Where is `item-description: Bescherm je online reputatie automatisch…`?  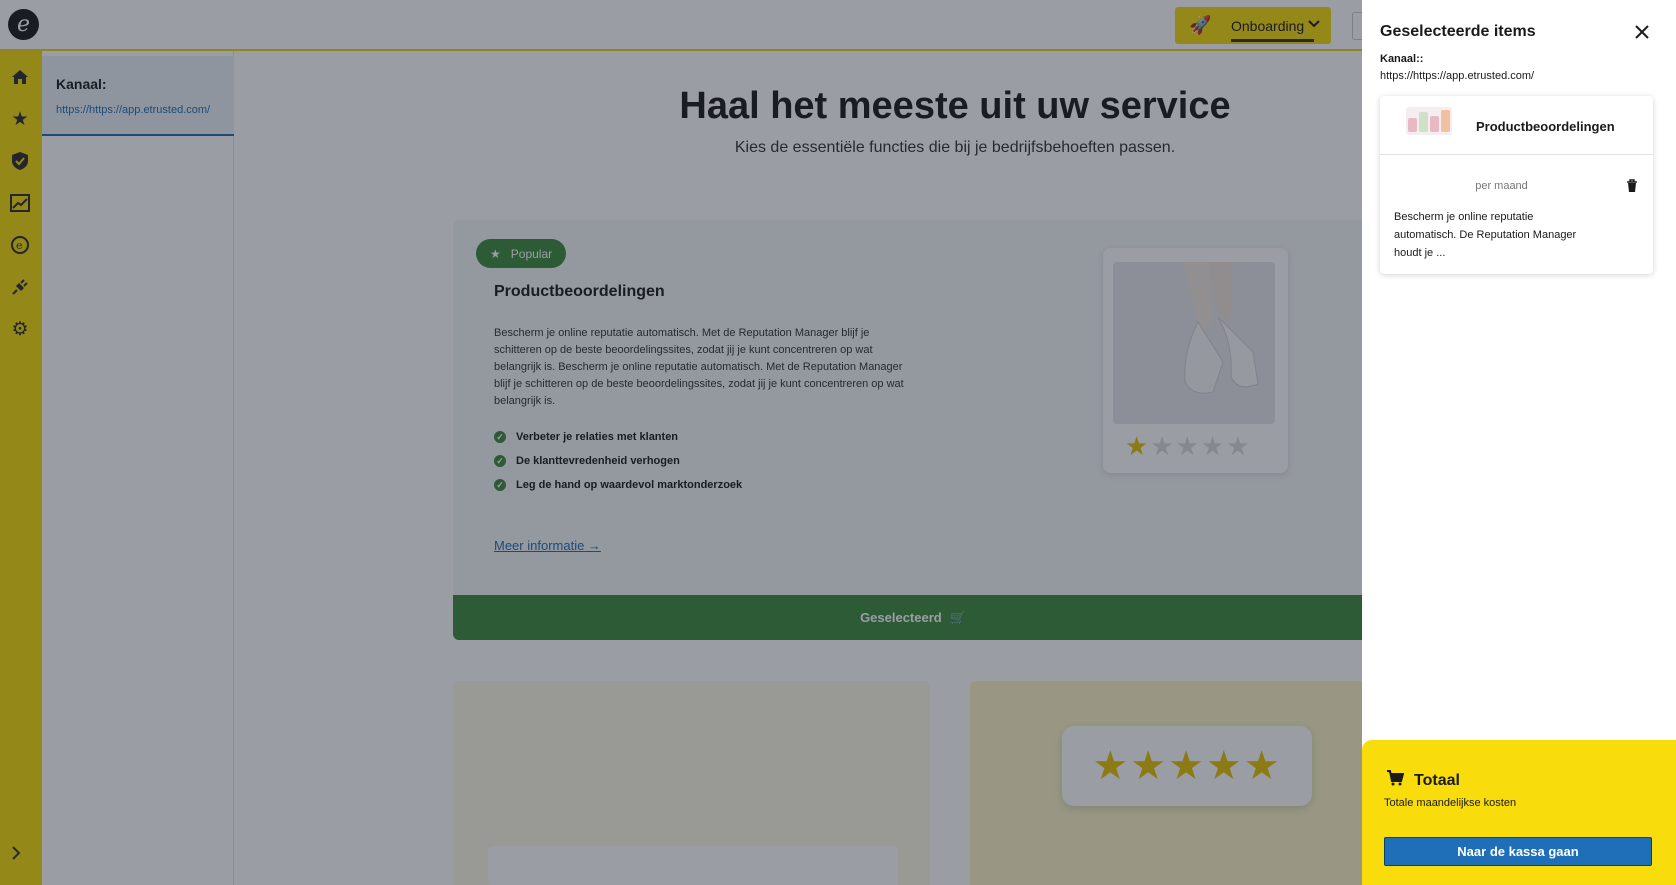 item-description: Bescherm je online reputatie automatisch… is located at coordinates (1485, 235).